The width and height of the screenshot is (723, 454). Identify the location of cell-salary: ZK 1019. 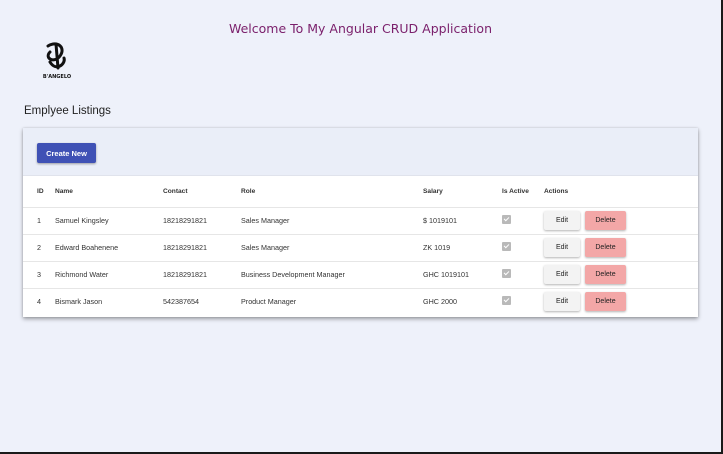
(462, 248).